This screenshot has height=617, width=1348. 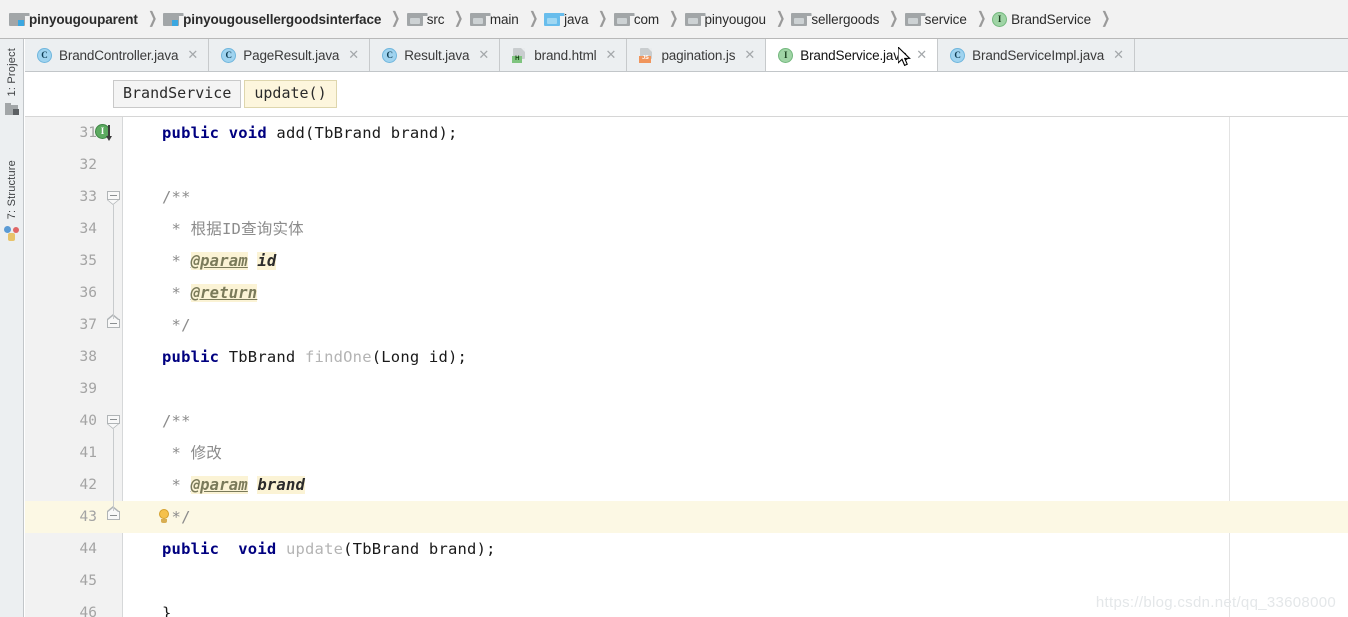 What do you see at coordinates (88, 133) in the screenshot?
I see `line-number: 31` at bounding box center [88, 133].